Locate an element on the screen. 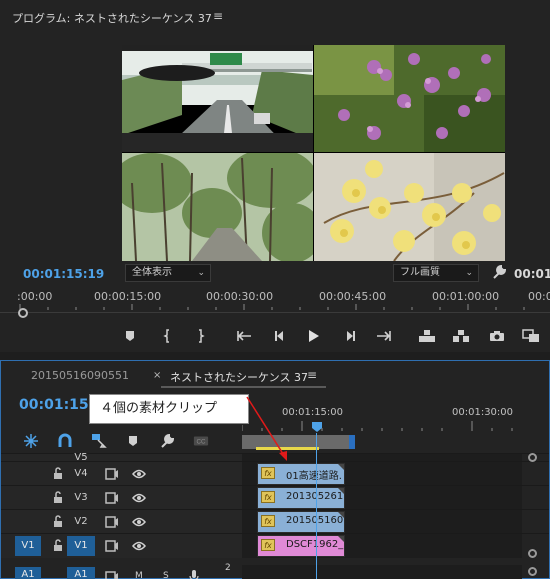  track-label: V1 is located at coordinates (81, 546).